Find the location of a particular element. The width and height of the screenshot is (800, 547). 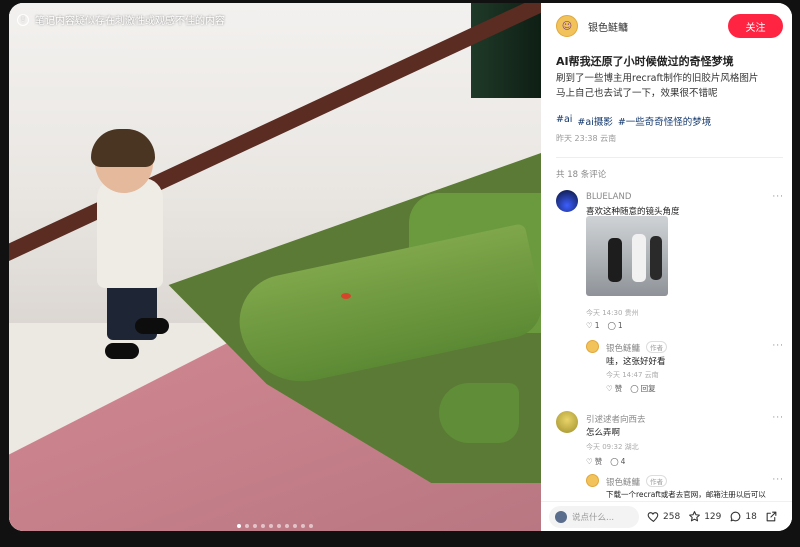

image-pager-dots is located at coordinates (275, 526).